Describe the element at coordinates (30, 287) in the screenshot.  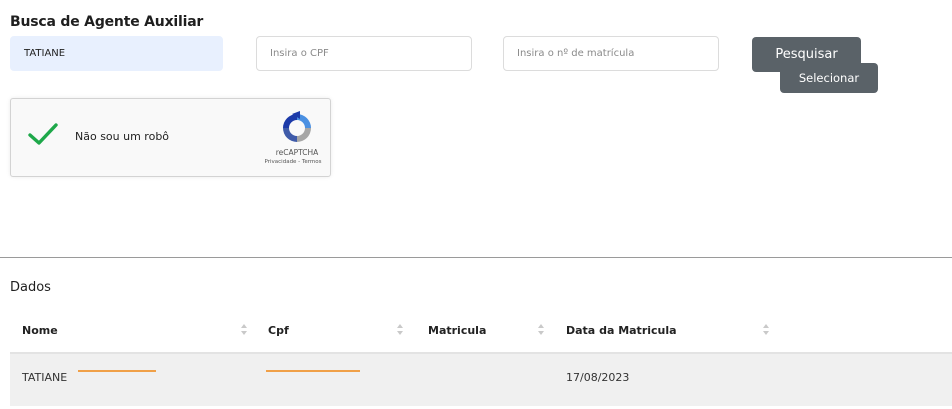
I see `data-section-title: Dados` at that location.